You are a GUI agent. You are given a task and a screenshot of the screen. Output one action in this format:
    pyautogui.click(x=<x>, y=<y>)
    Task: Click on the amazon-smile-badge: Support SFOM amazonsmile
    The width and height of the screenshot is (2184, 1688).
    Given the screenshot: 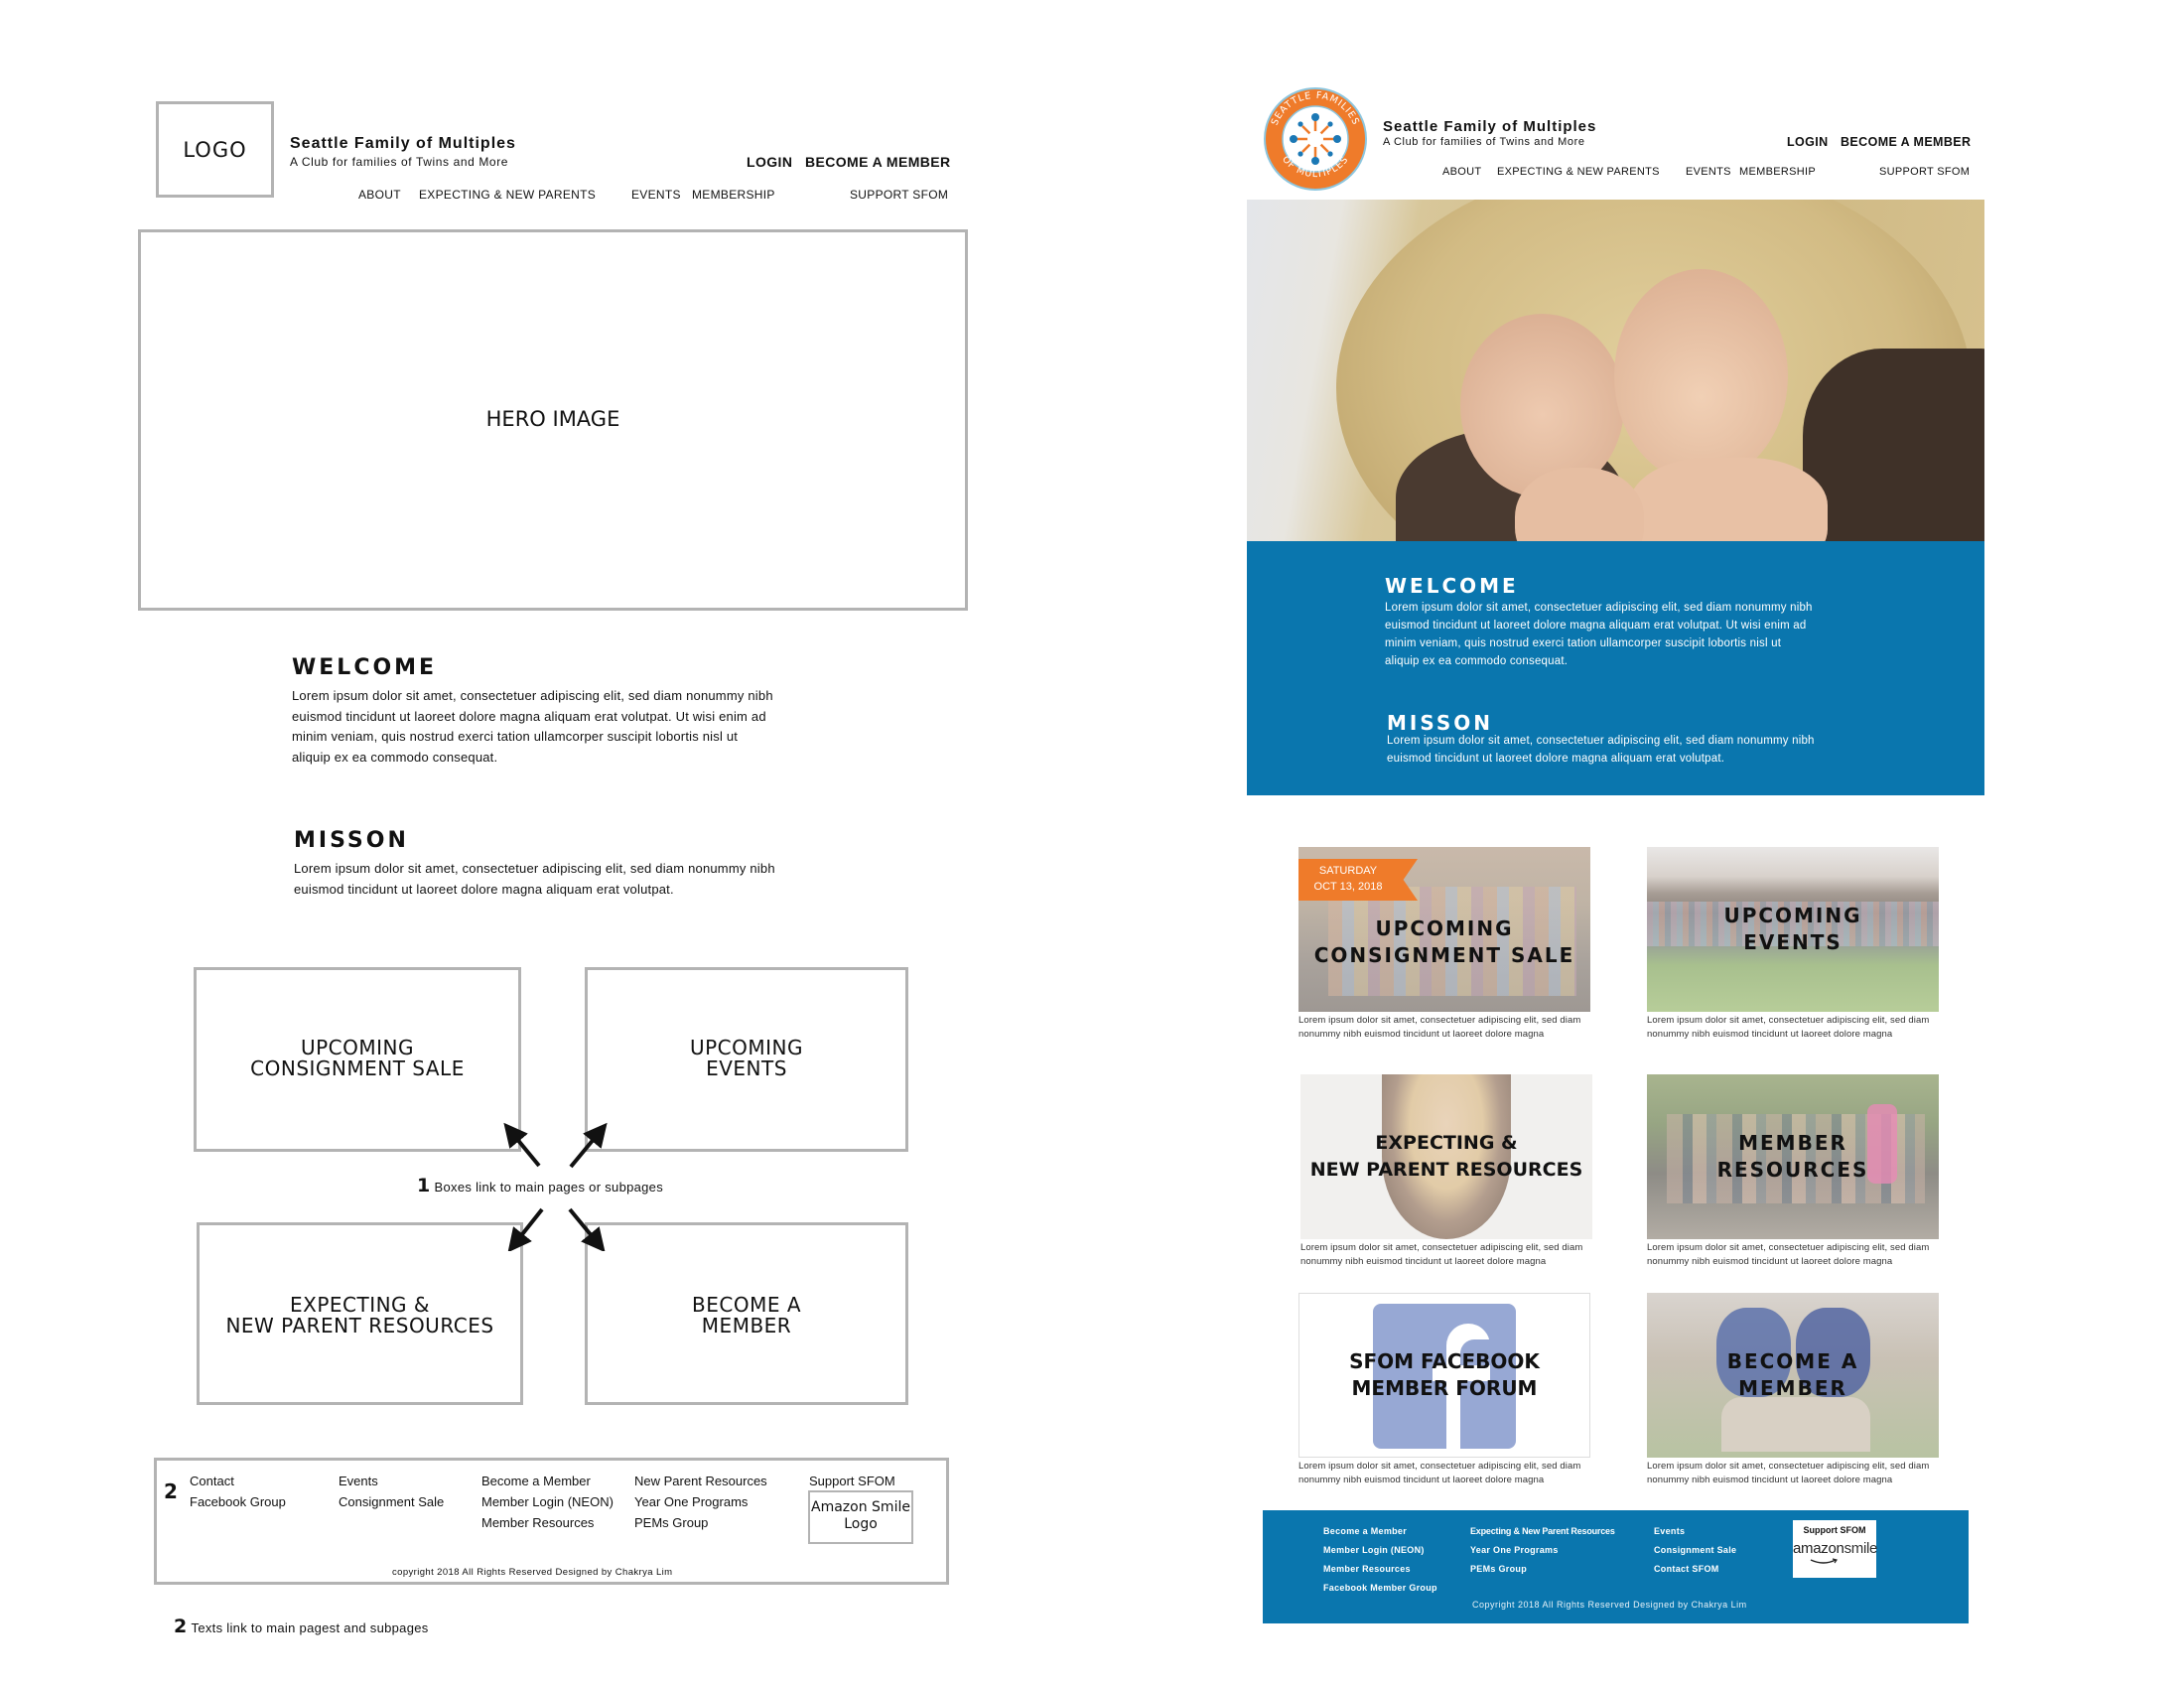 What is the action you would take?
    pyautogui.click(x=1835, y=1549)
    